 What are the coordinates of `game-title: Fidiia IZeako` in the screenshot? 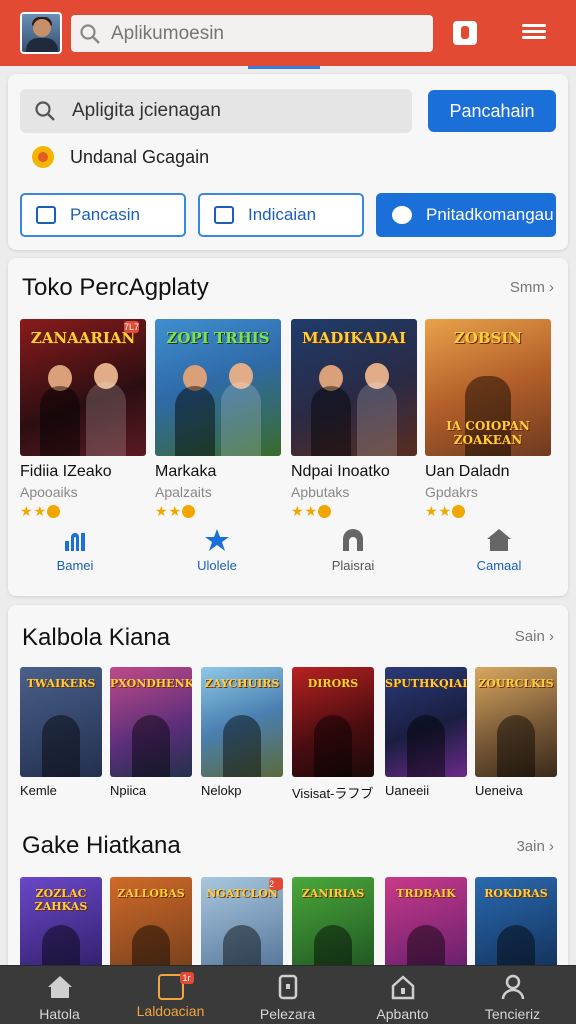 It's located at (66, 471).